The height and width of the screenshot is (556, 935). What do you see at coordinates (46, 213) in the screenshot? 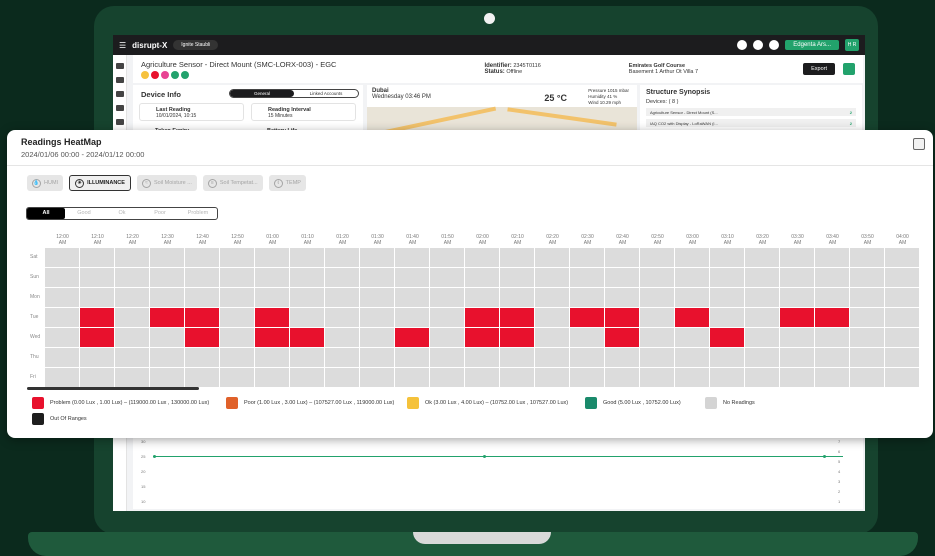
I see `filter-all: All` at bounding box center [46, 213].